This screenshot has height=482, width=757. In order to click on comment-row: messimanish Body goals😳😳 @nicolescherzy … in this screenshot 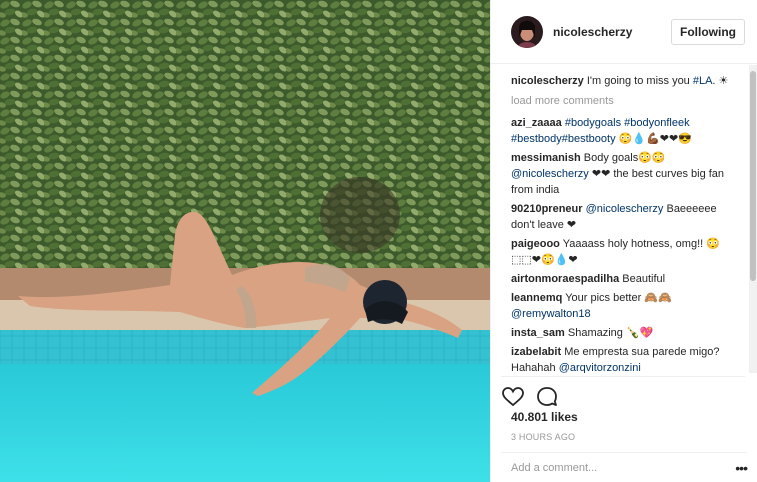, I will do `click(624, 174)`.